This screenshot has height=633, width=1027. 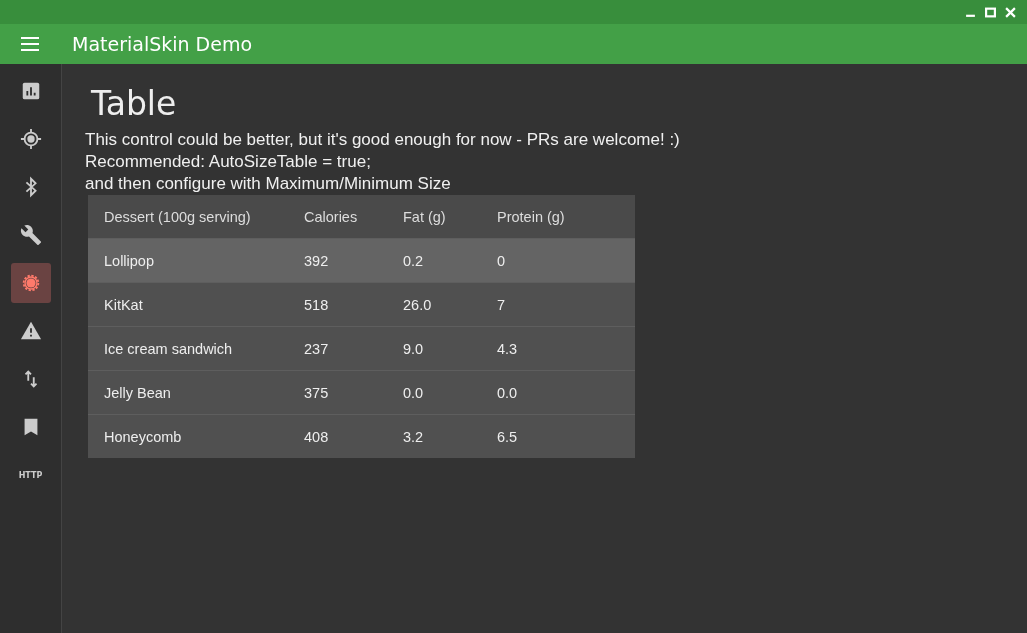 I want to click on table-cell-text: 518, so click(x=317, y=304).